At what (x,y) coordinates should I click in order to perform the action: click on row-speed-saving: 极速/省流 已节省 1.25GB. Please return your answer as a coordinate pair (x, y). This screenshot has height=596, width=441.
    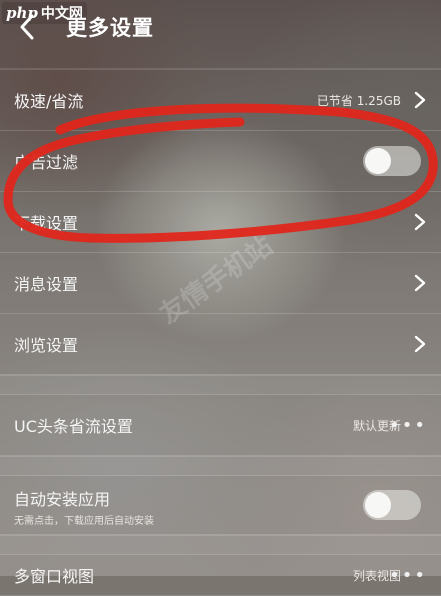
    Looking at the image, I should click on (220, 100).